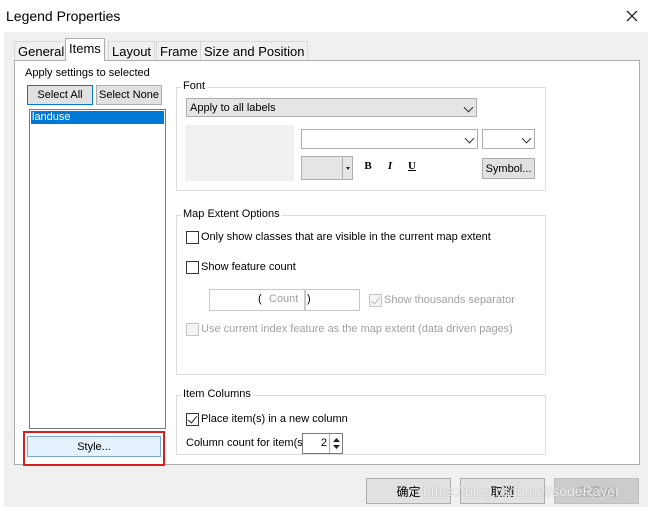  I want to click on tab-size-and-position: Size and Position, so click(254, 50).